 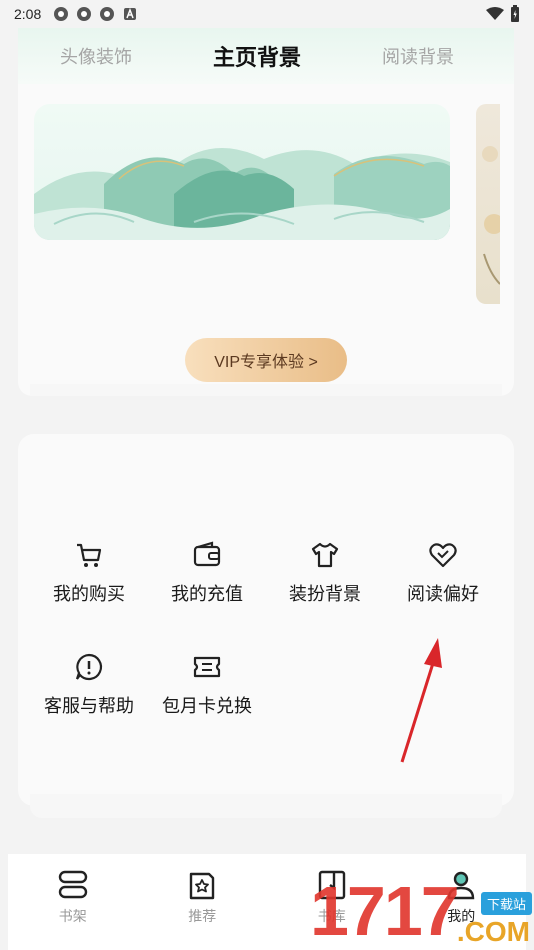 What do you see at coordinates (385, 911) in the screenshot?
I see `watermark-digits: 1717` at bounding box center [385, 911].